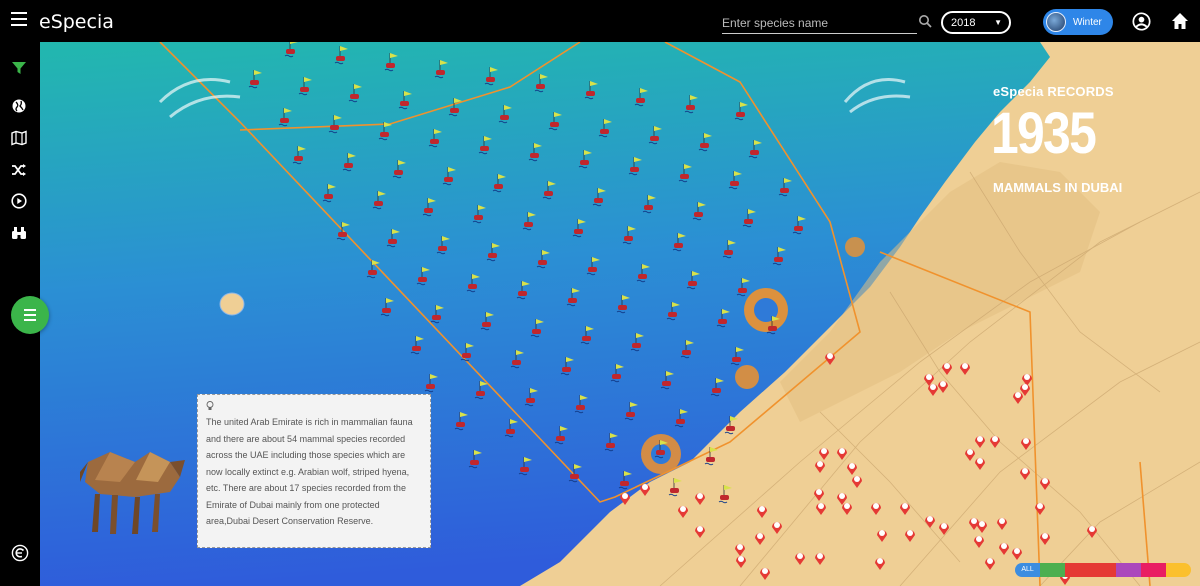 This screenshot has height=586, width=1200. Describe the element at coordinates (819, 23) in the screenshot. I see `species-search-input` at that location.